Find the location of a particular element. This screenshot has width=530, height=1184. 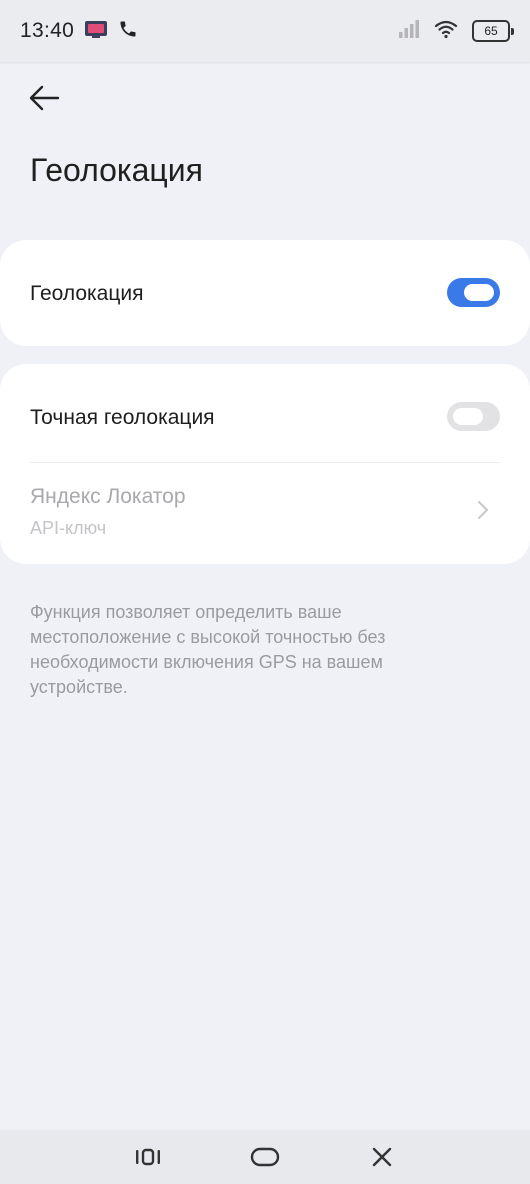

wifi-icon is located at coordinates (446, 31).